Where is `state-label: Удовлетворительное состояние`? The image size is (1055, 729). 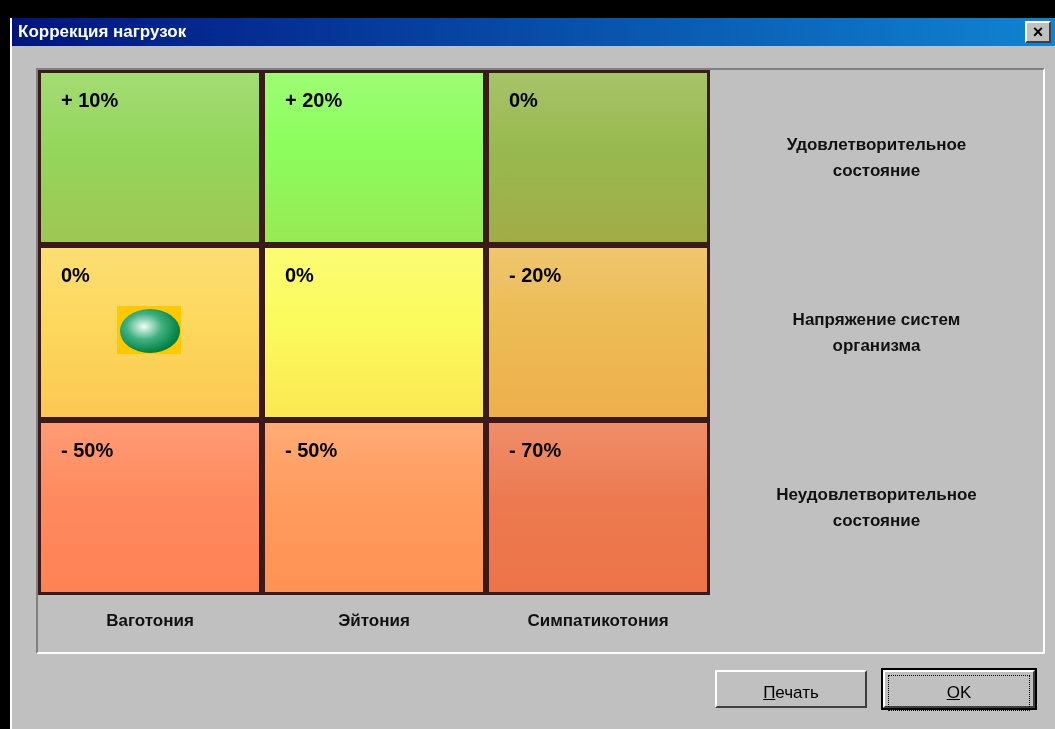
state-label: Удовлетворительное состояние is located at coordinates (876, 158).